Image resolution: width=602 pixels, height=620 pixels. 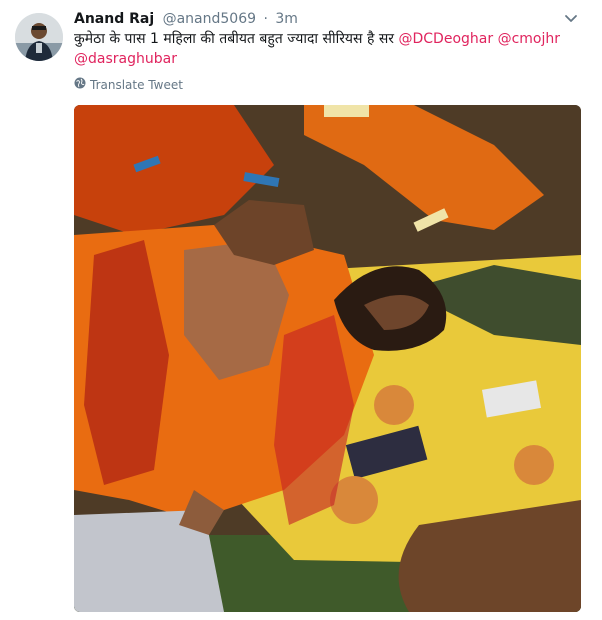 What do you see at coordinates (114, 19) in the screenshot?
I see `author-name: Anand Raj` at bounding box center [114, 19].